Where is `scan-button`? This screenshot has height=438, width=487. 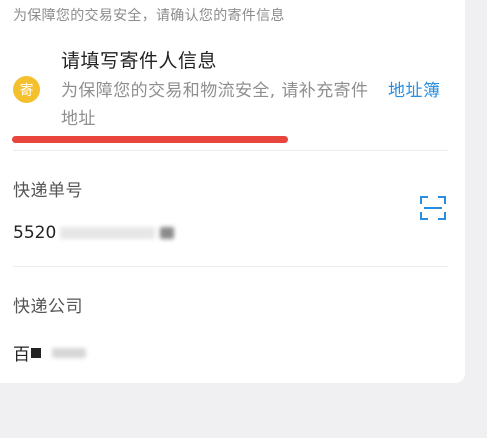
scan-button is located at coordinates (433, 208).